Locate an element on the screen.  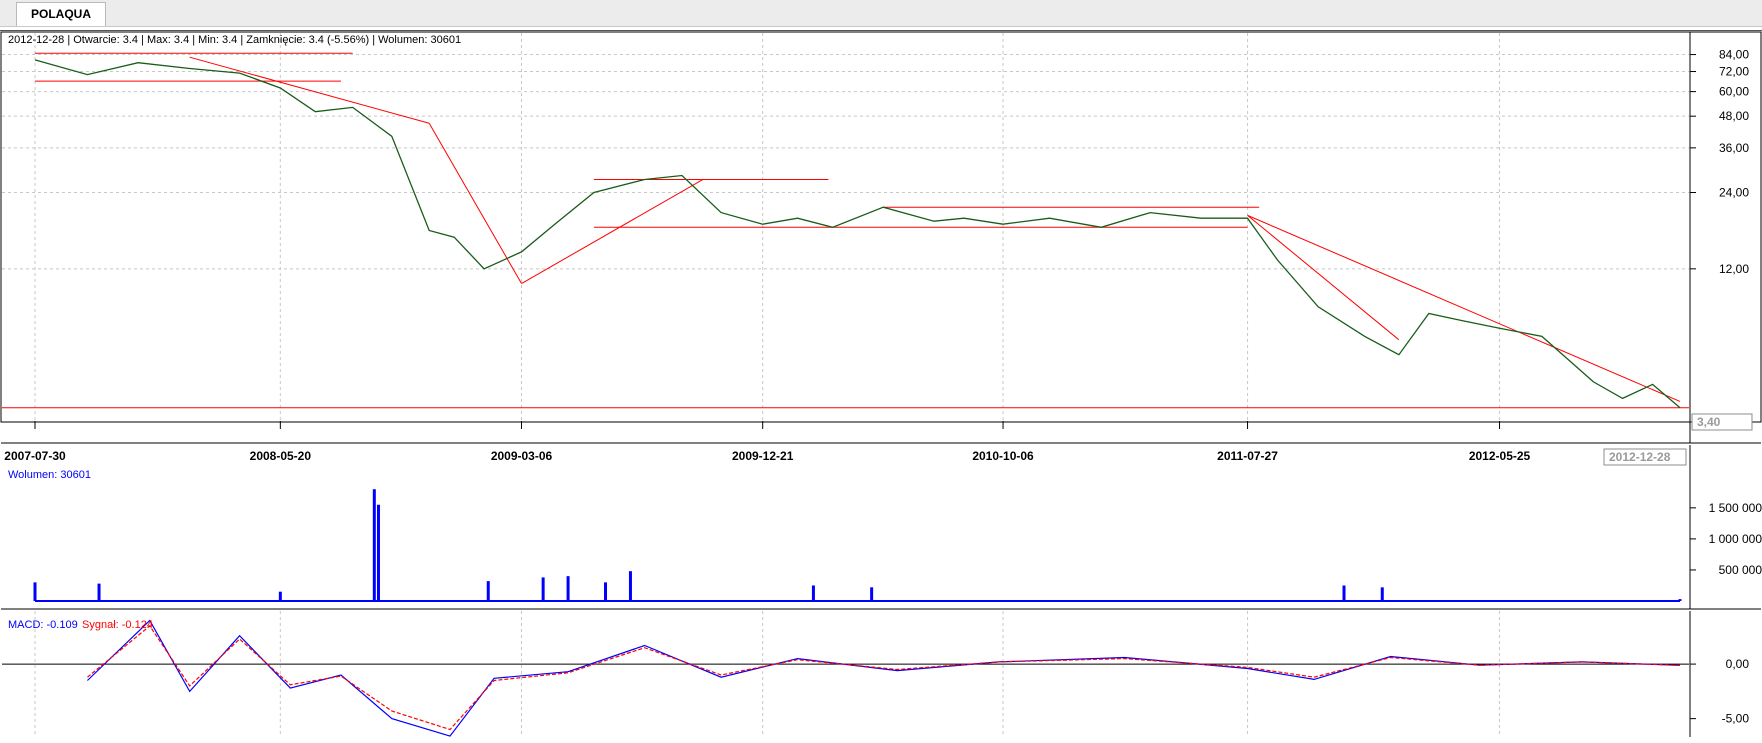
price-tick-label: 24,00 is located at coordinates (1734, 193).